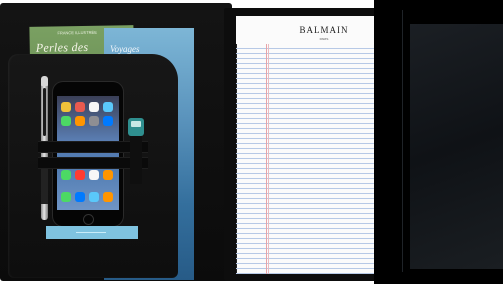 Image resolution: width=503 pixels, height=284 pixels. I want to click on smartphone, so click(88, 154).